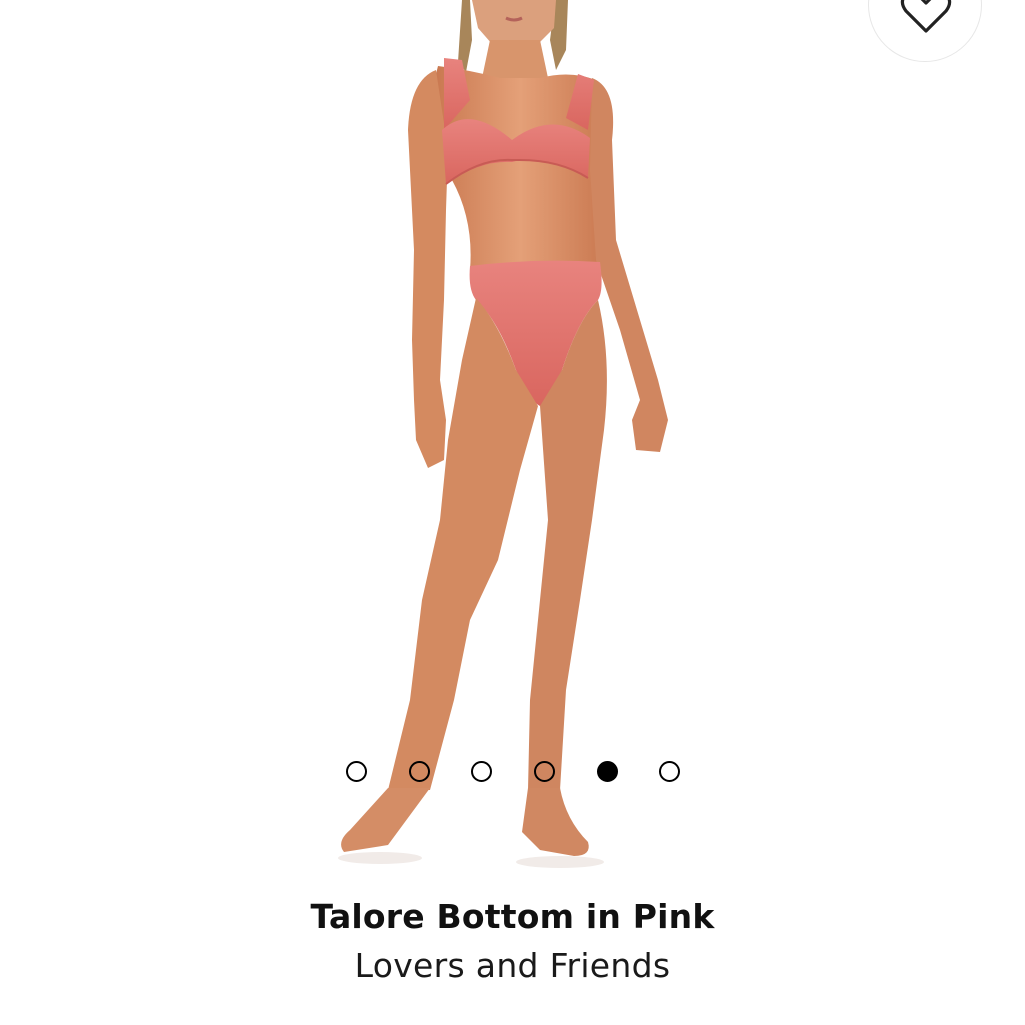 Image resolution: width=1025 pixels, height=1025 pixels. Describe the element at coordinates (463, 544) in the screenshot. I see `model-left-leg` at that location.